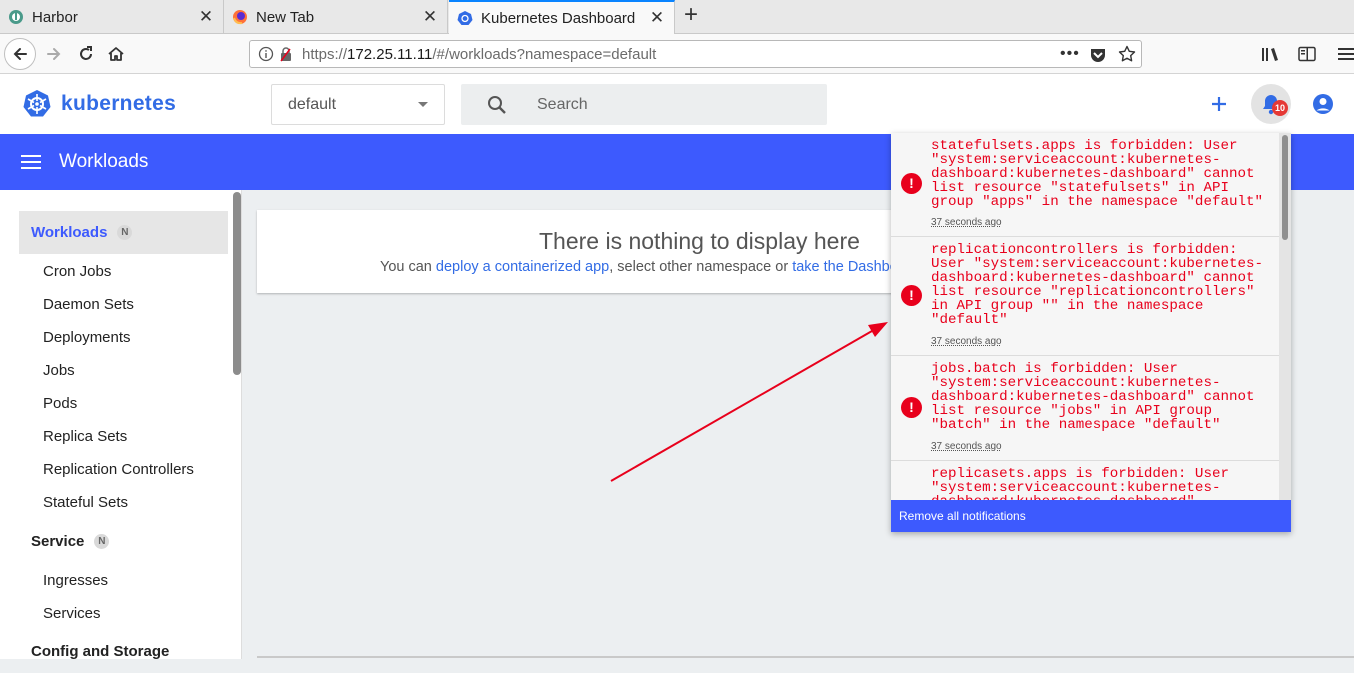  What do you see at coordinates (237, 283) in the screenshot?
I see `sidebar-scrollbar` at bounding box center [237, 283].